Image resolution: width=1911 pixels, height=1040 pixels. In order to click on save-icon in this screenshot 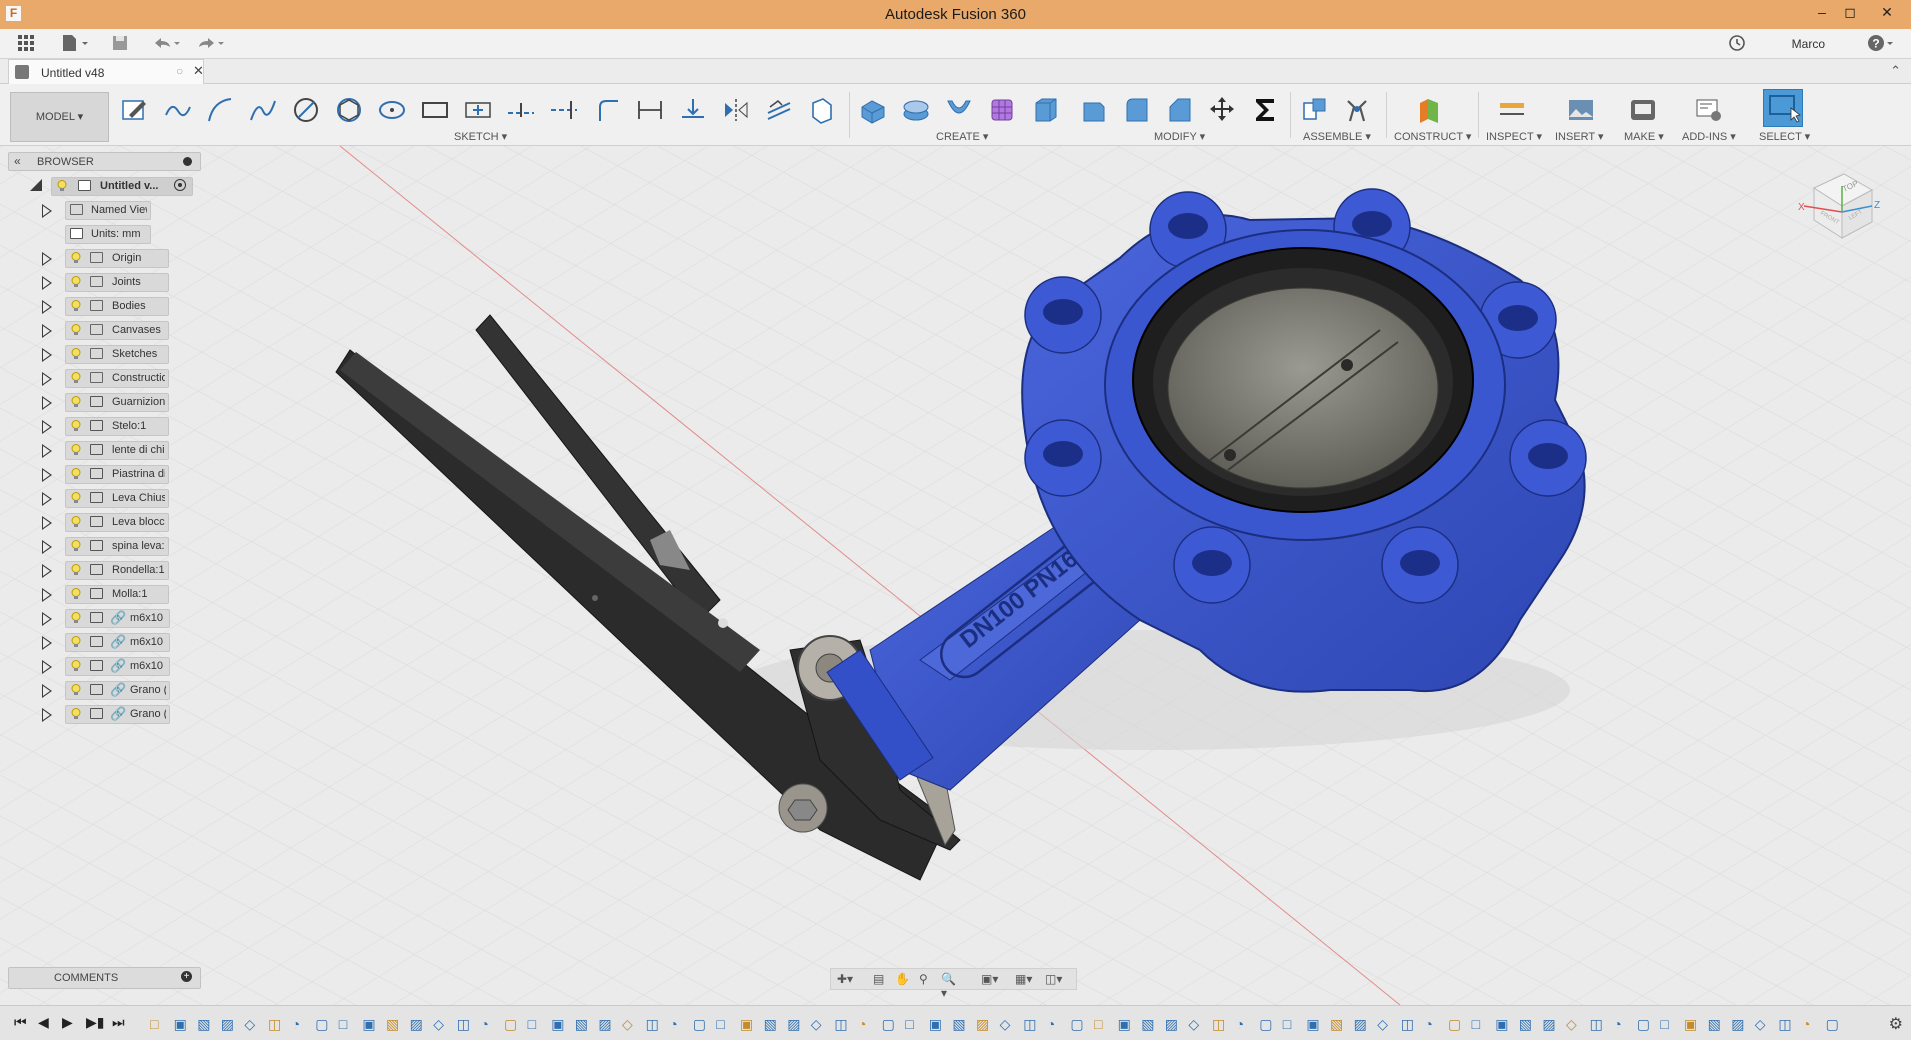, I will do `click(120, 44)`.